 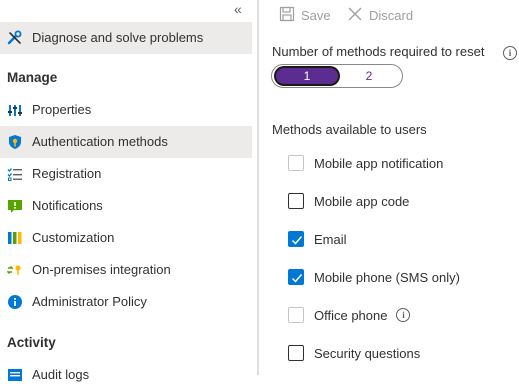 I want to click on method-label: Office phone, so click(x=351, y=315).